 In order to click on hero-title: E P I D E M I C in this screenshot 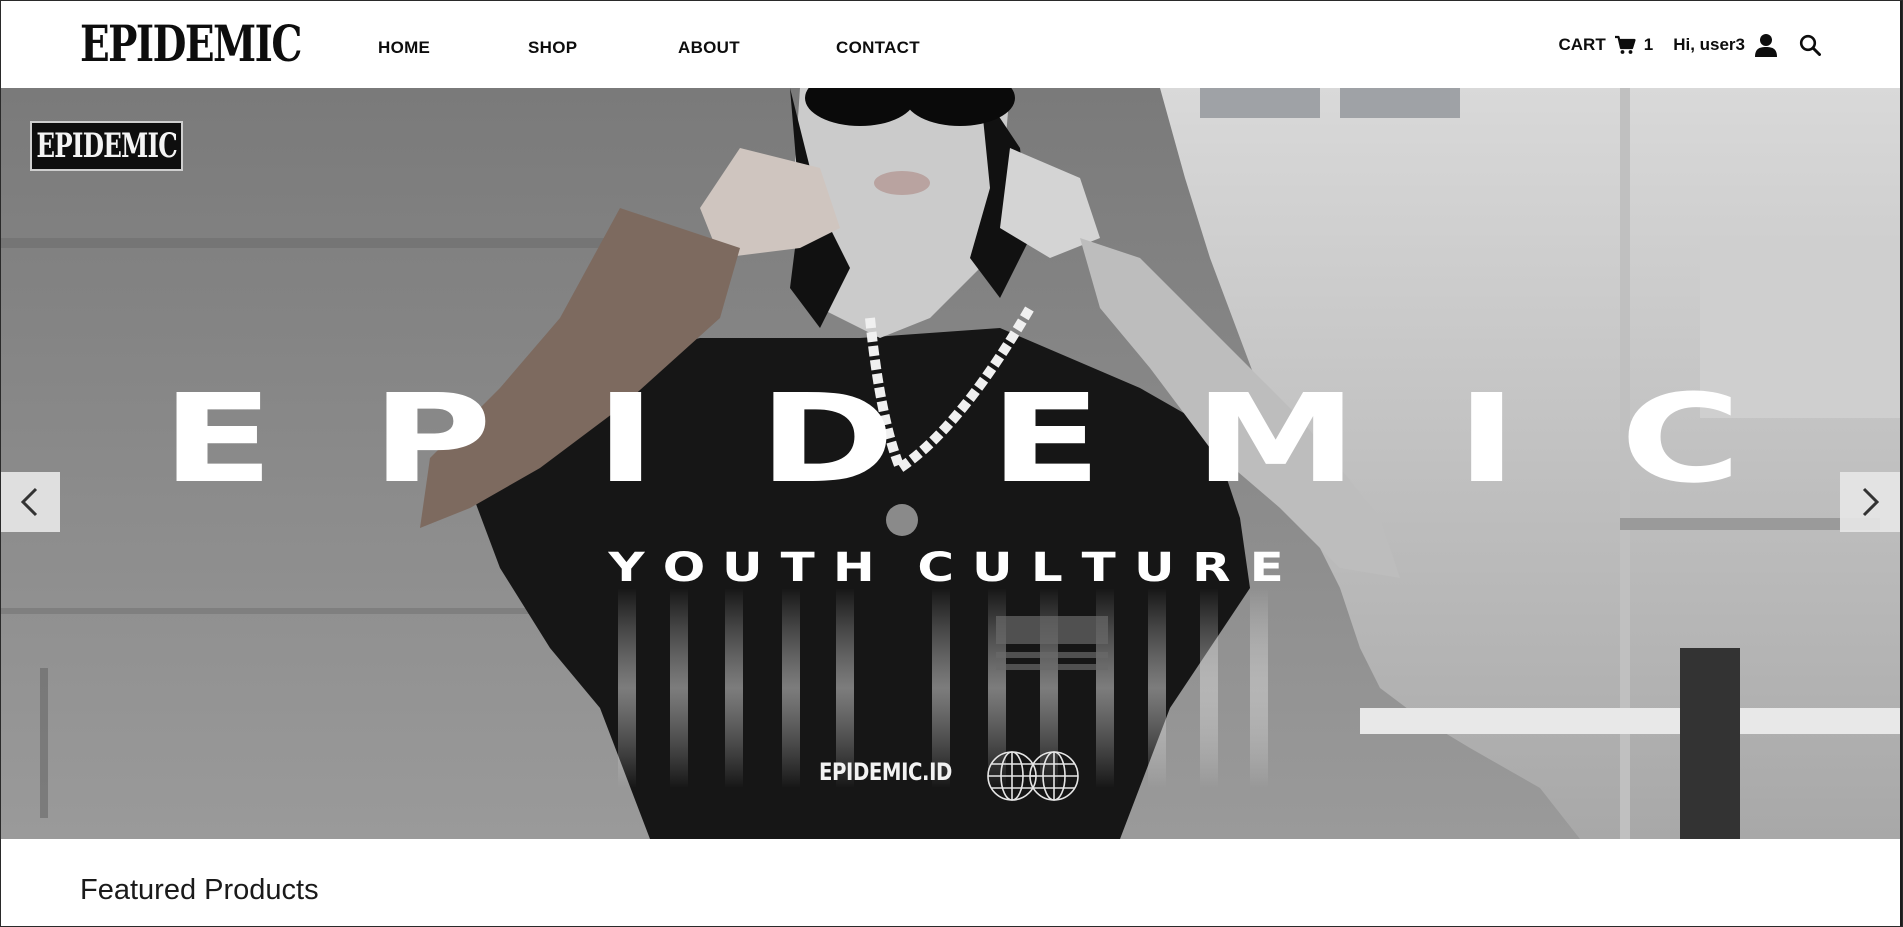, I will do `click(951, 439)`.